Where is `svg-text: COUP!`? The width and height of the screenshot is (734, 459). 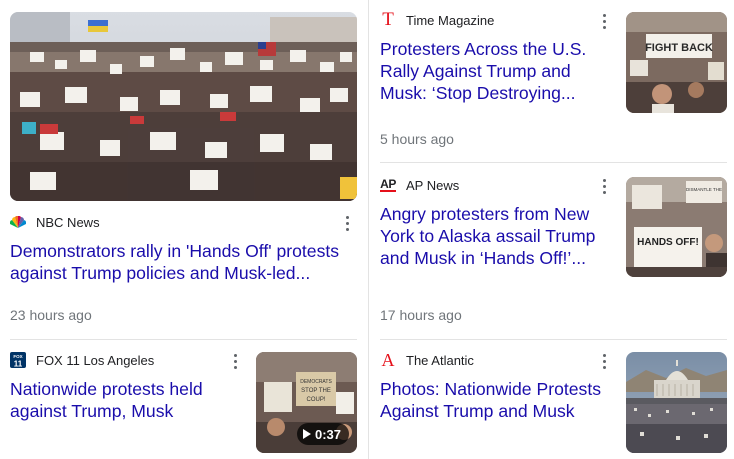
svg-text: COUP! is located at coordinates (315, 400).